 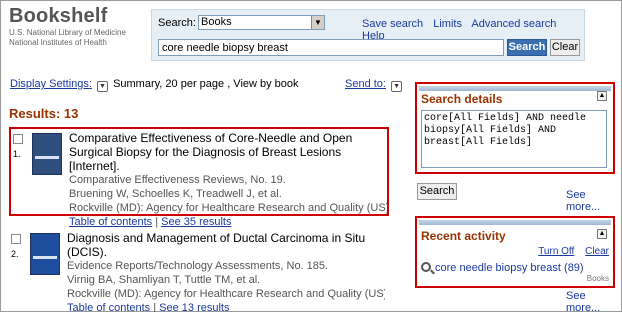 What do you see at coordinates (194, 307) in the screenshot?
I see `see-results-link: See 13 results` at bounding box center [194, 307].